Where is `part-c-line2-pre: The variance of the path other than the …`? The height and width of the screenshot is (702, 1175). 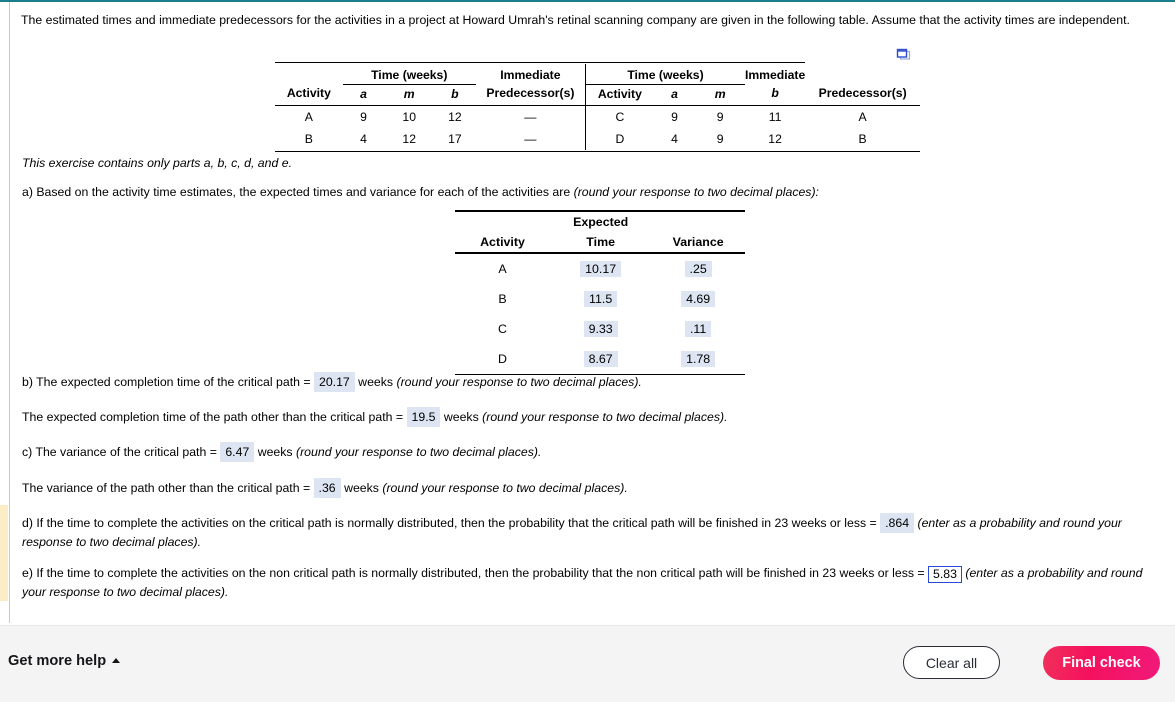 part-c-line2-pre: The variance of the path other than the … is located at coordinates (168, 488).